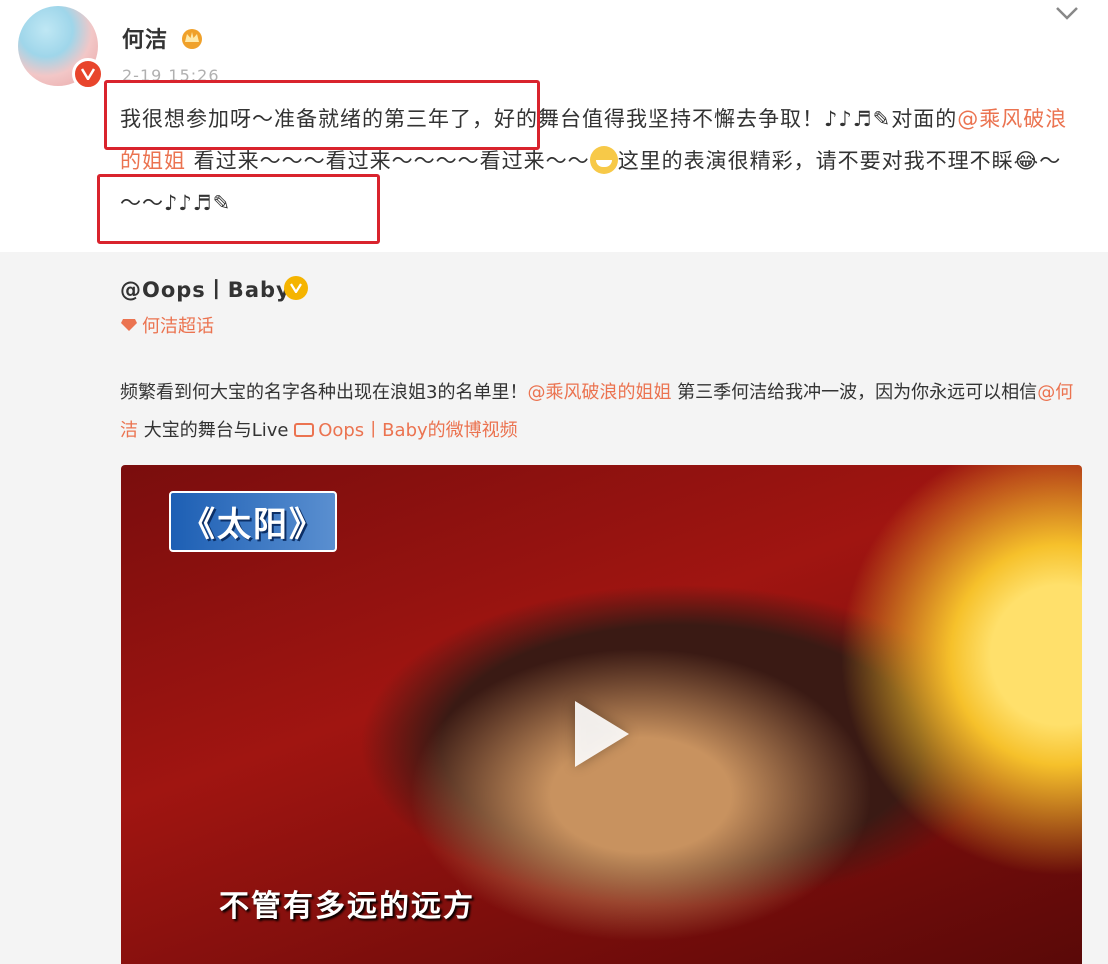  What do you see at coordinates (145, 38) in the screenshot?
I see `username: 何洁` at bounding box center [145, 38].